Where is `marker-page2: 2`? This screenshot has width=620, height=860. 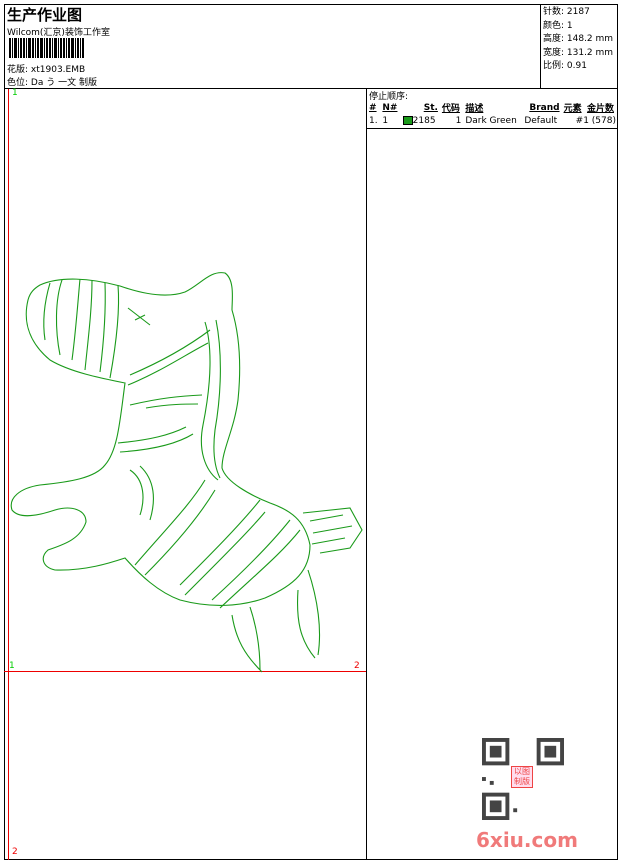 marker-page2: 2 is located at coordinates (15, 852).